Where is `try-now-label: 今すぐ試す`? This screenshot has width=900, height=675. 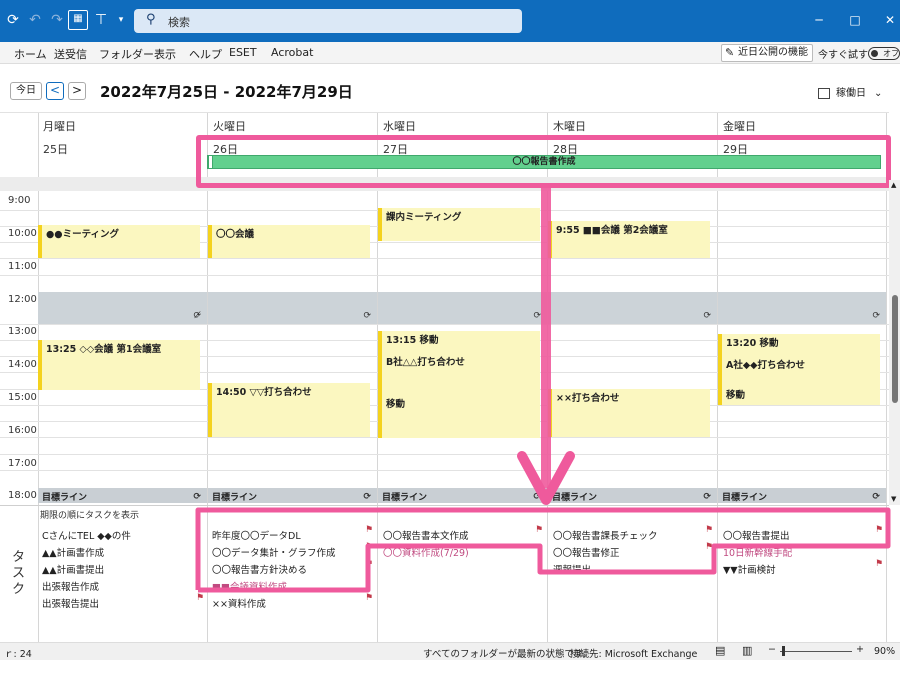 try-now-label: 今すぐ試す is located at coordinates (843, 55).